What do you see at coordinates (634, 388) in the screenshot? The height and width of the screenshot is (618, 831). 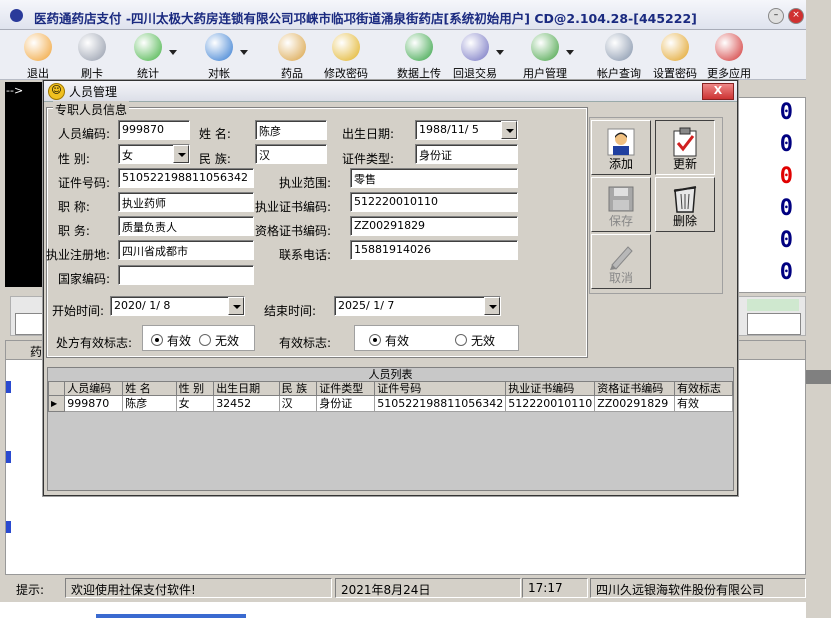 I see `grid-column-header: 资格证书编码` at bounding box center [634, 388].